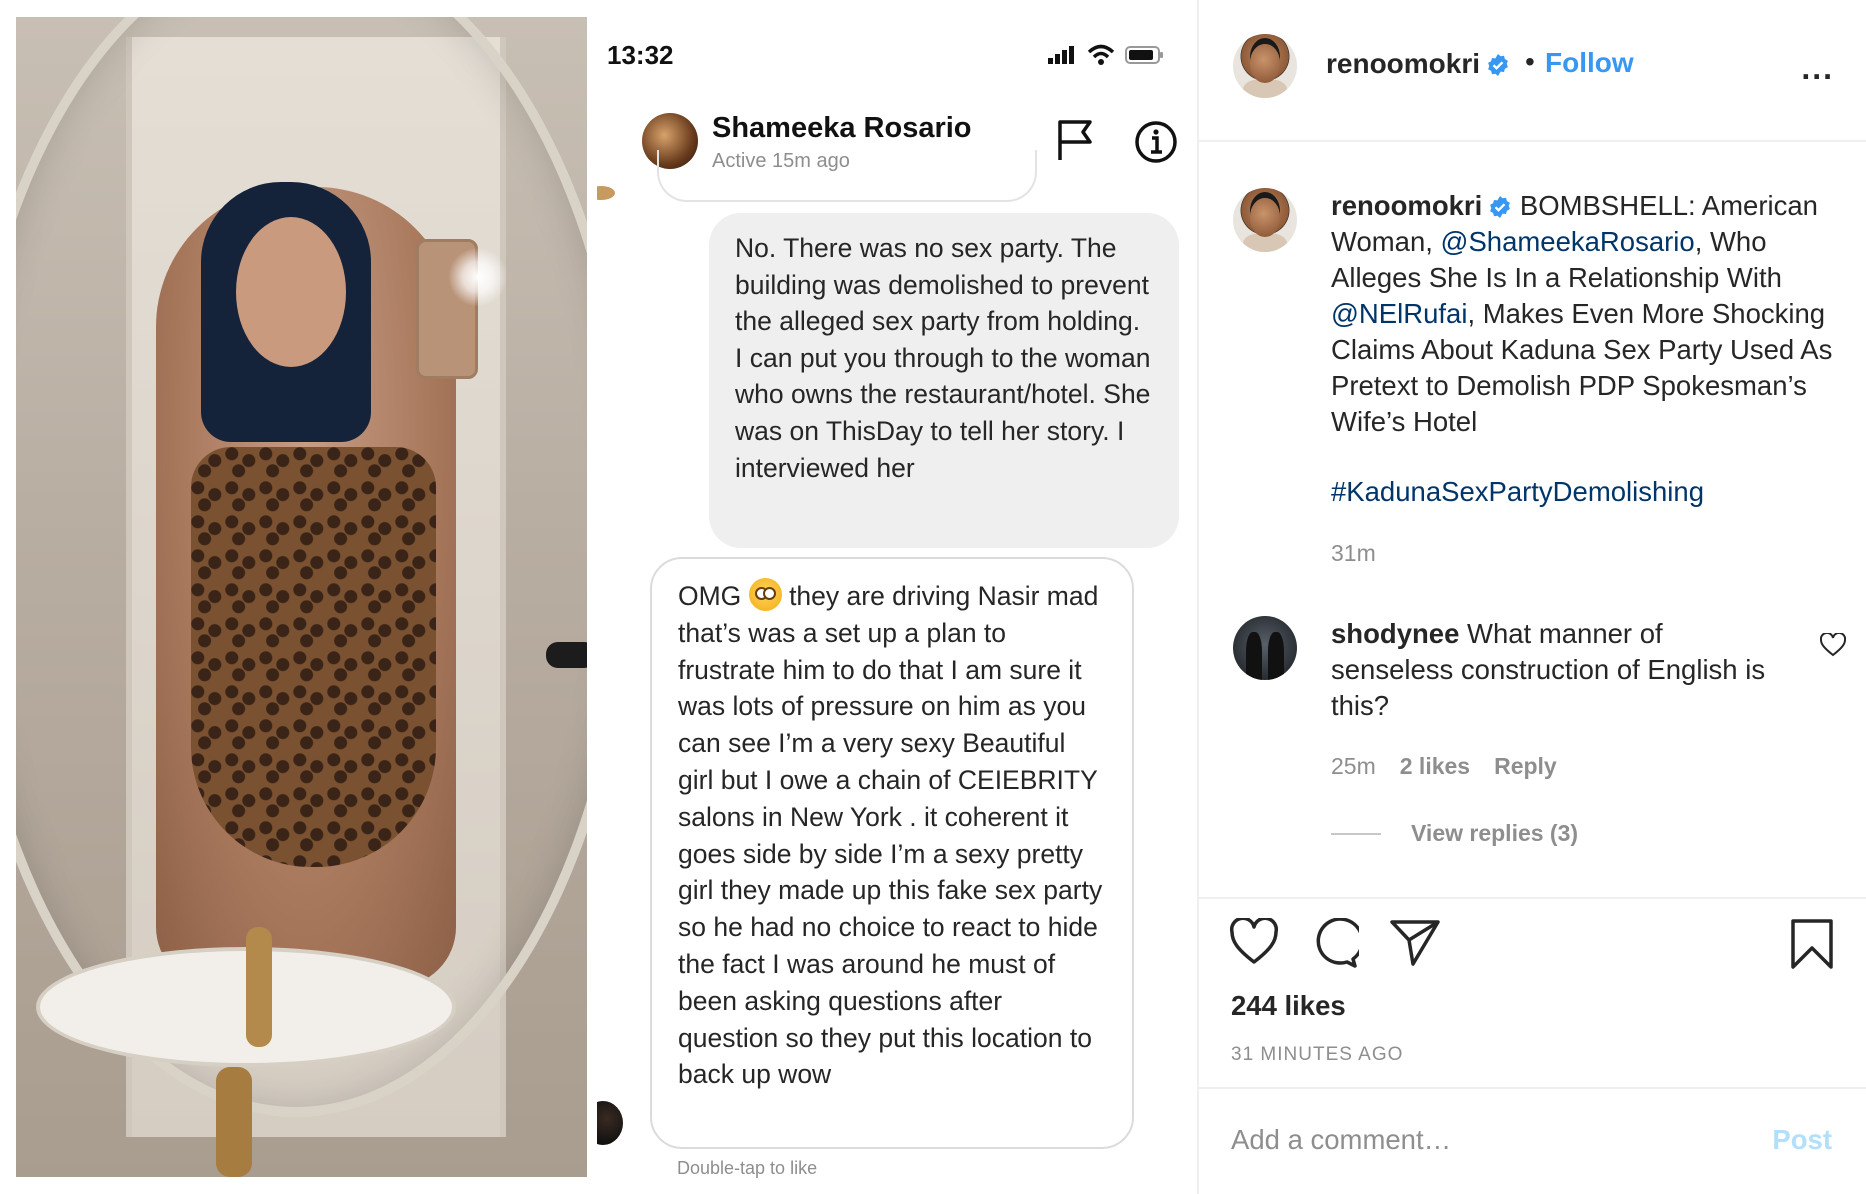  What do you see at coordinates (1265, 220) in the screenshot?
I see `caption-author-avatar` at bounding box center [1265, 220].